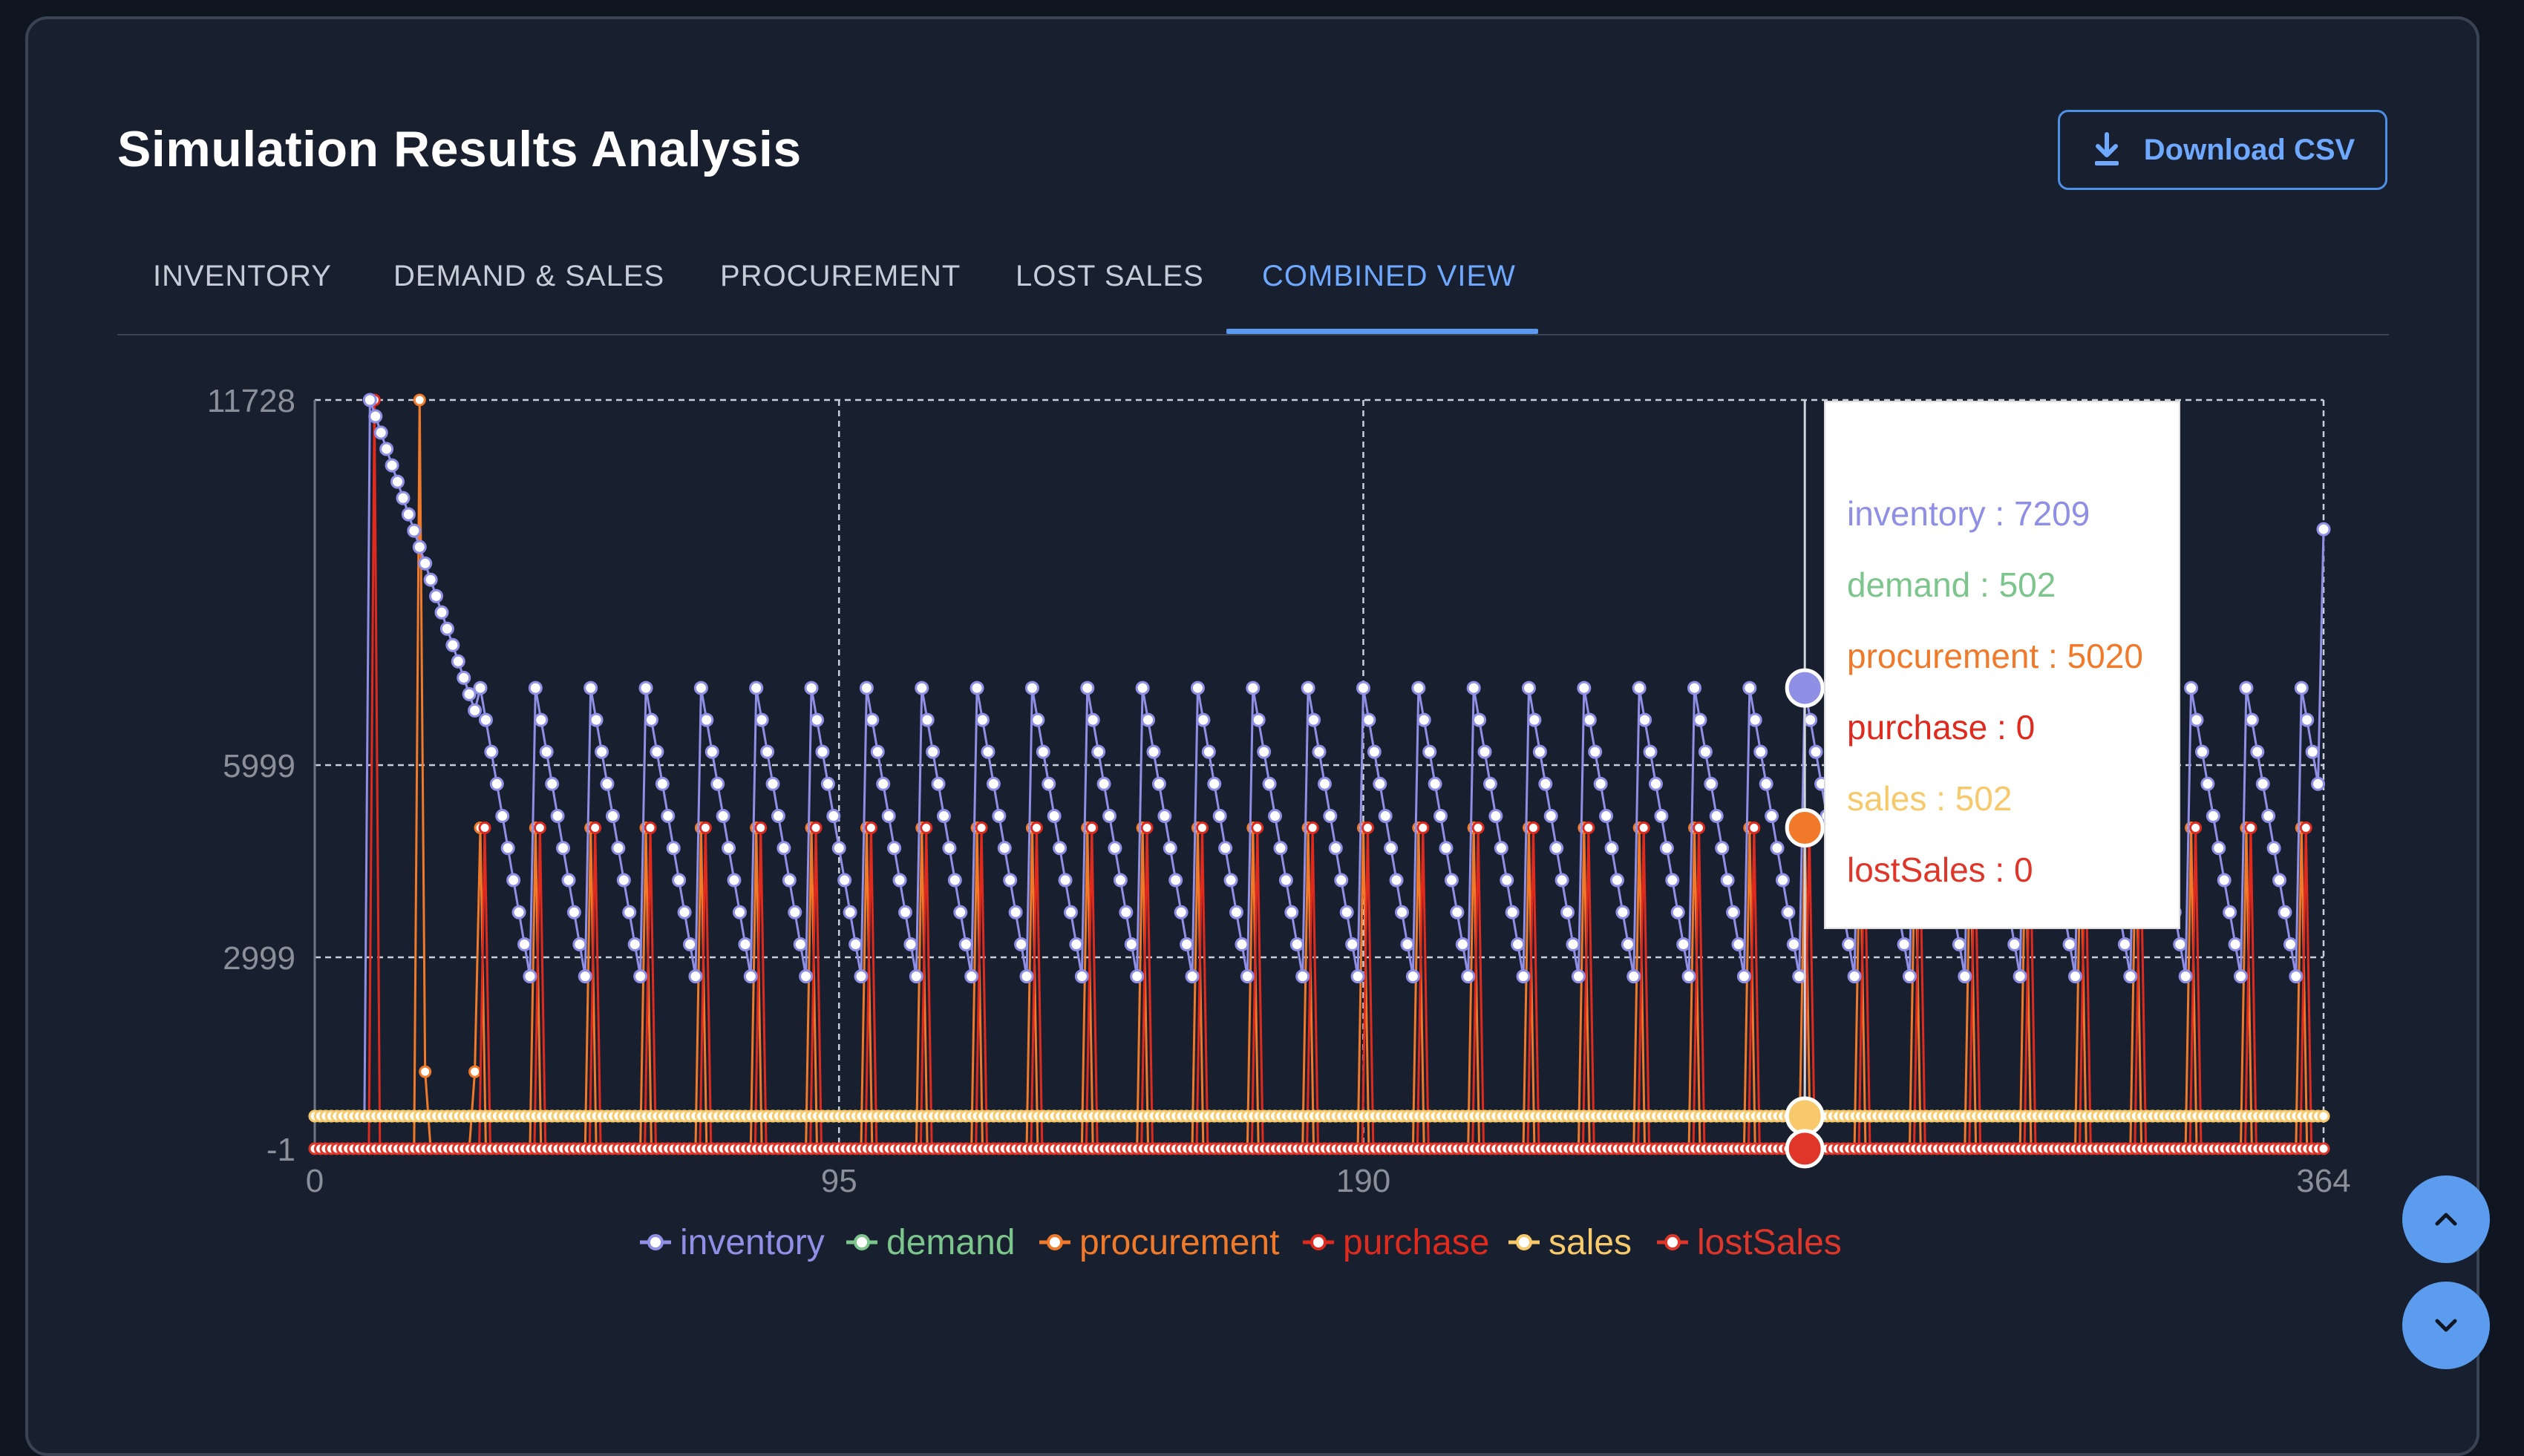  Describe the element at coordinates (259, 959) in the screenshot. I see `y-tick-label: 2999` at that location.